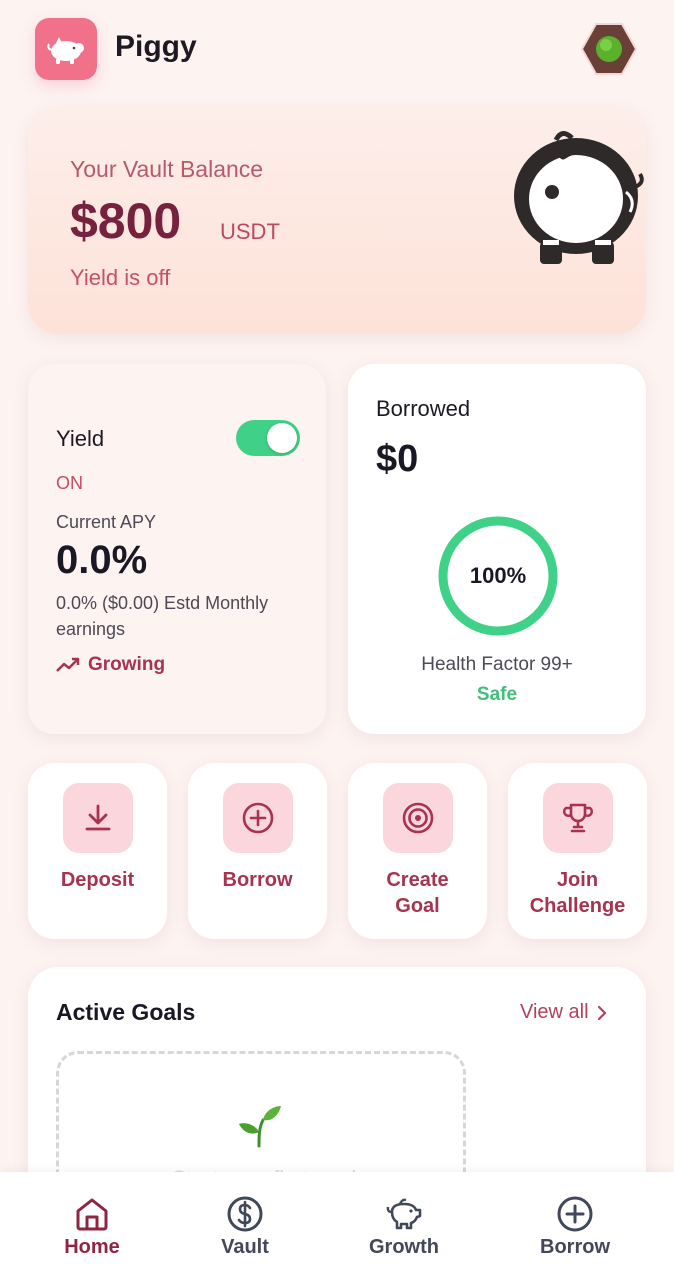  What do you see at coordinates (404, 1214) in the screenshot?
I see `piggy-icon` at bounding box center [404, 1214].